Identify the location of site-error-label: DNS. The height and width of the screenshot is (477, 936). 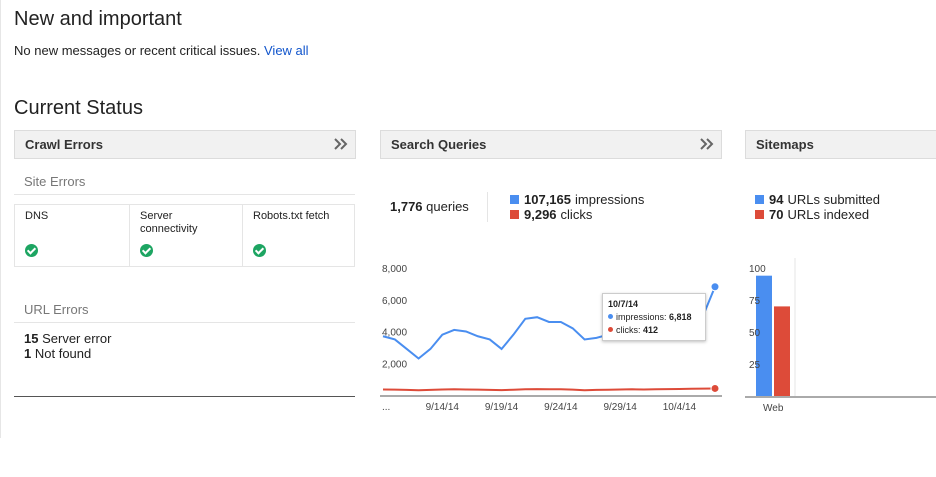
(37, 216).